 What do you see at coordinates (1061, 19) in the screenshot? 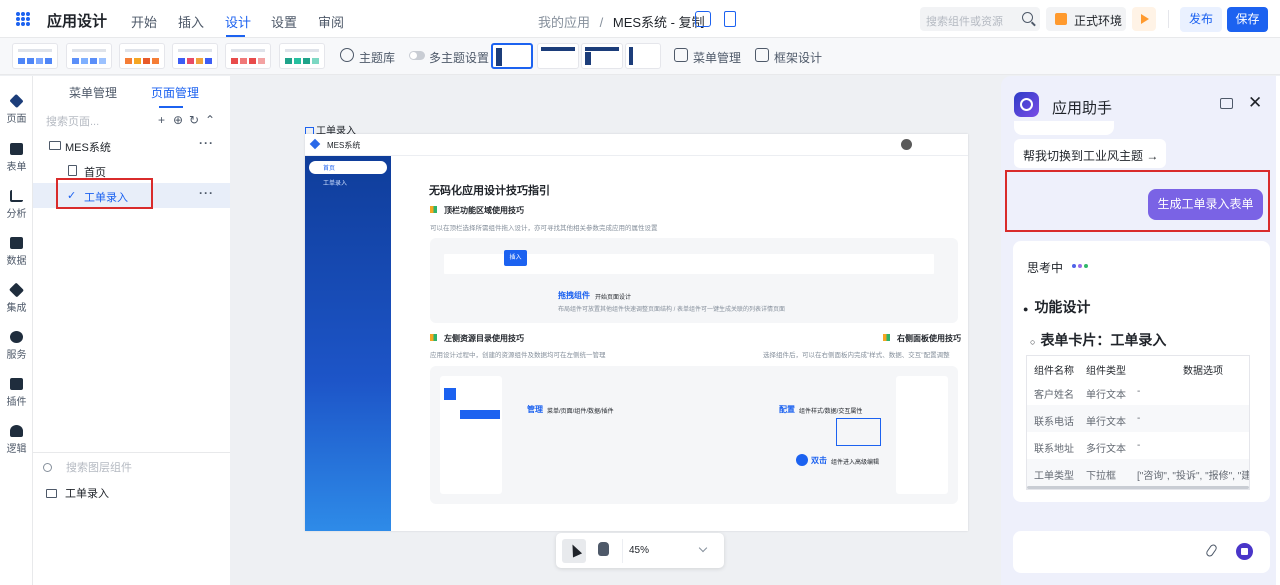
I see `env-icon` at bounding box center [1061, 19].